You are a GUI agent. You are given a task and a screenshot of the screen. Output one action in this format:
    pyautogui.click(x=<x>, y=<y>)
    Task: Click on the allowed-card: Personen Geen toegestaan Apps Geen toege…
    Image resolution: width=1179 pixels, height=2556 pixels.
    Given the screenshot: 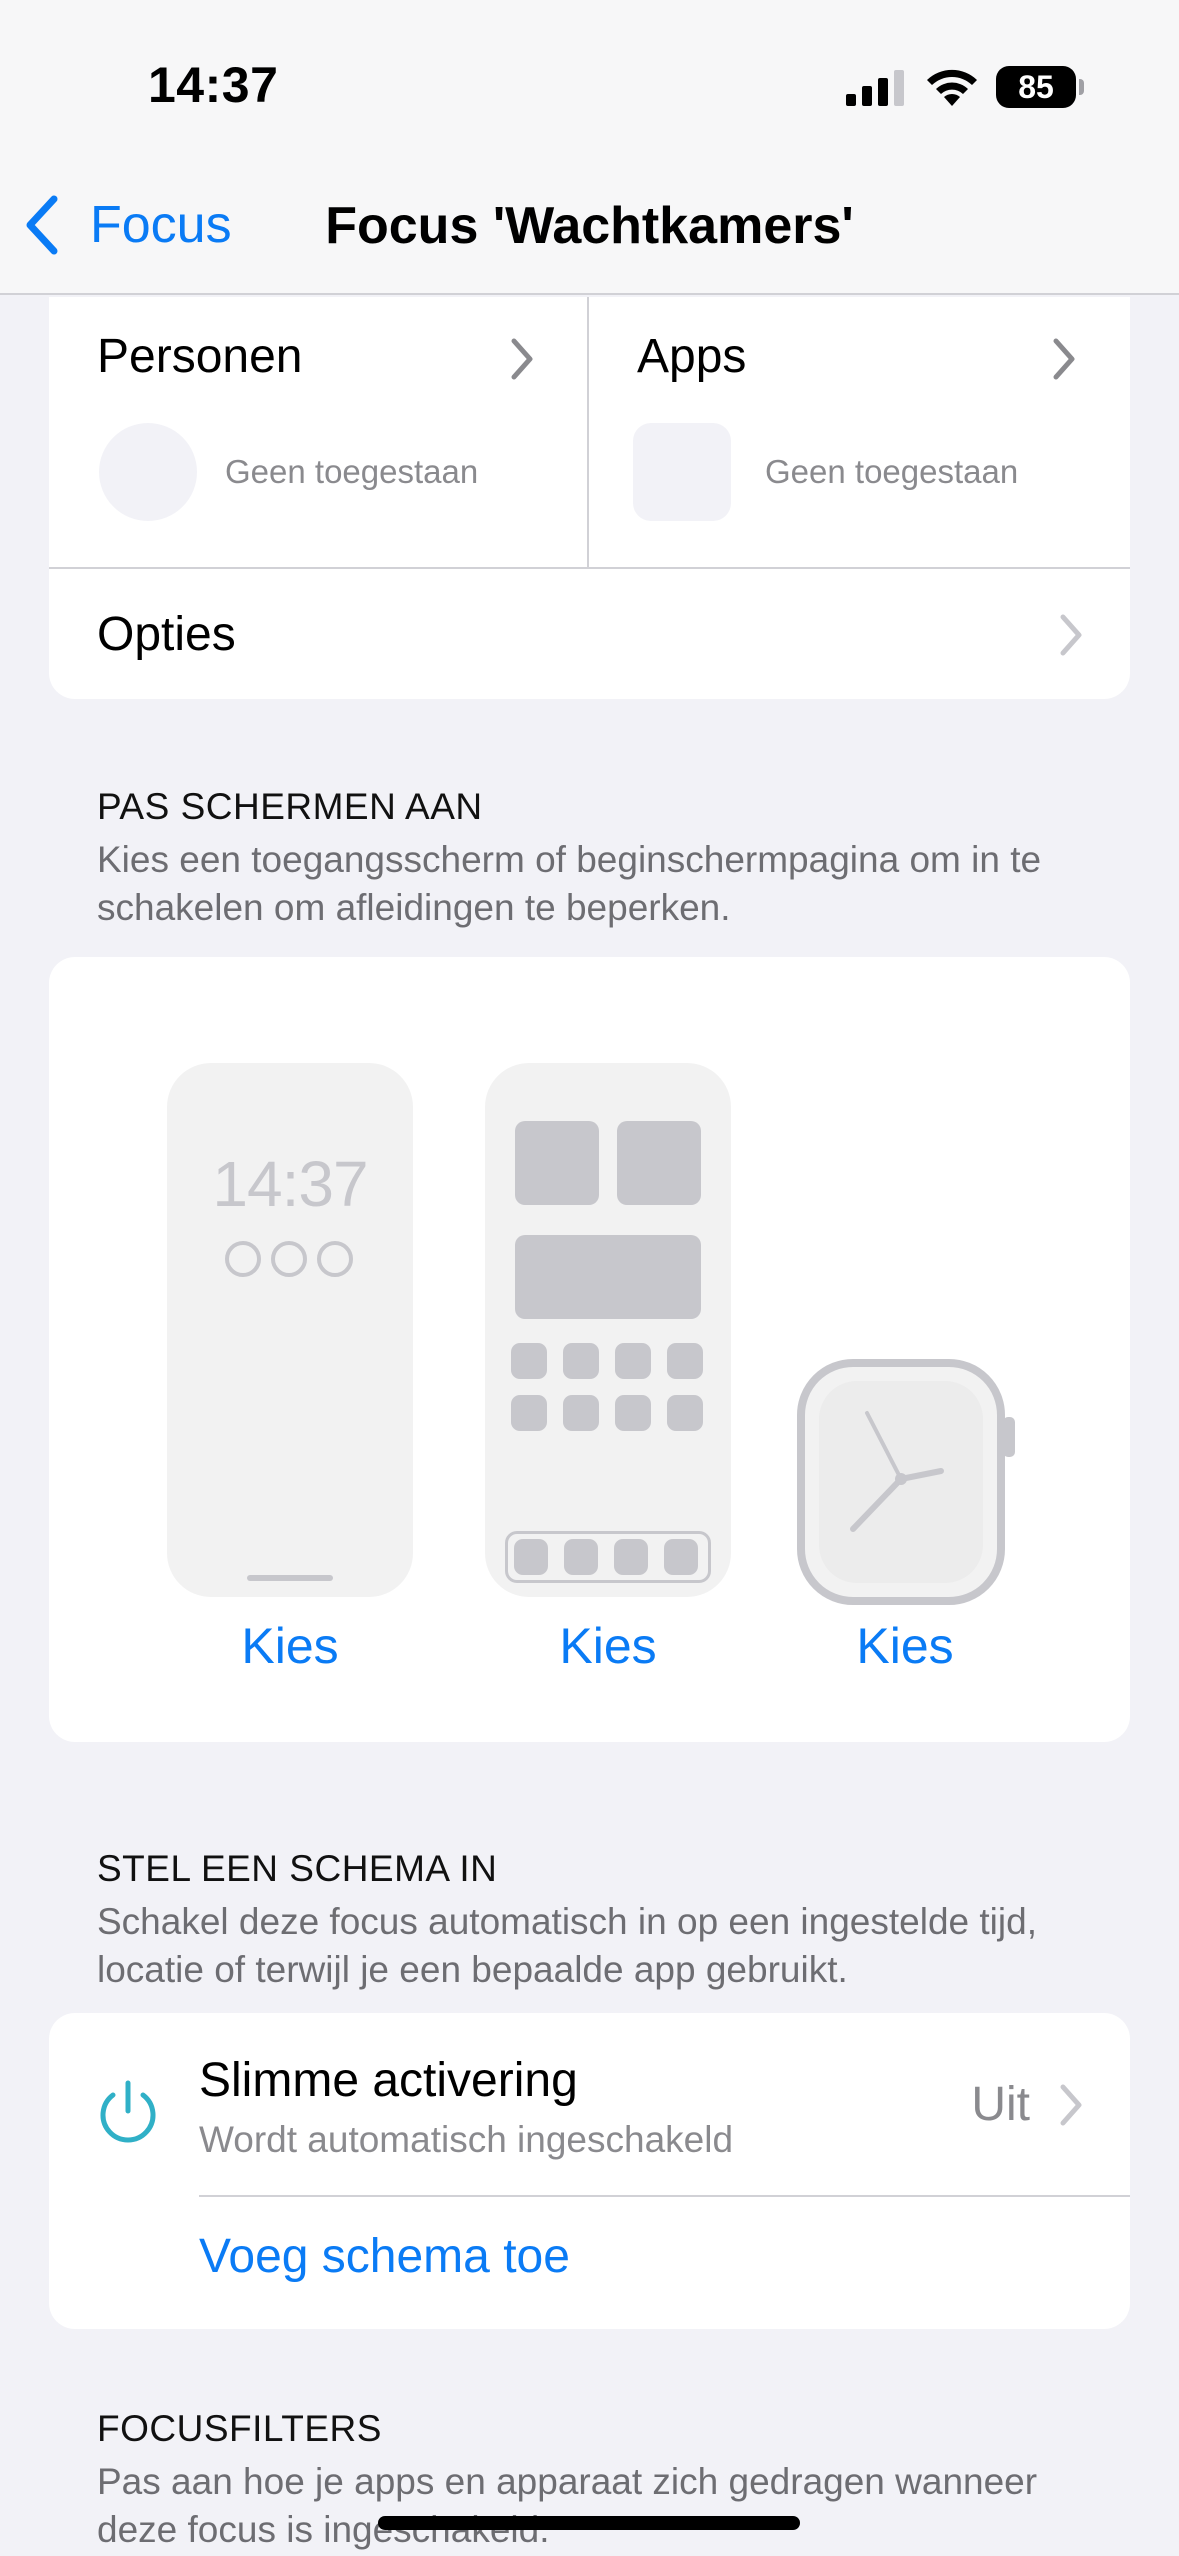 What is the action you would take?
    pyautogui.click(x=589, y=498)
    